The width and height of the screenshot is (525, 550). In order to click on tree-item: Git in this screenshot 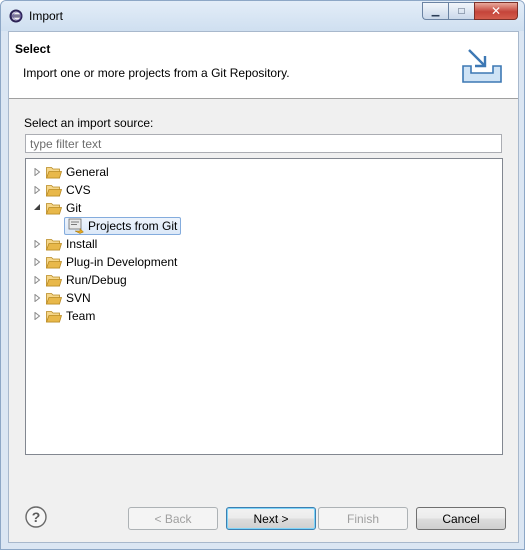, I will do `click(56, 208)`.